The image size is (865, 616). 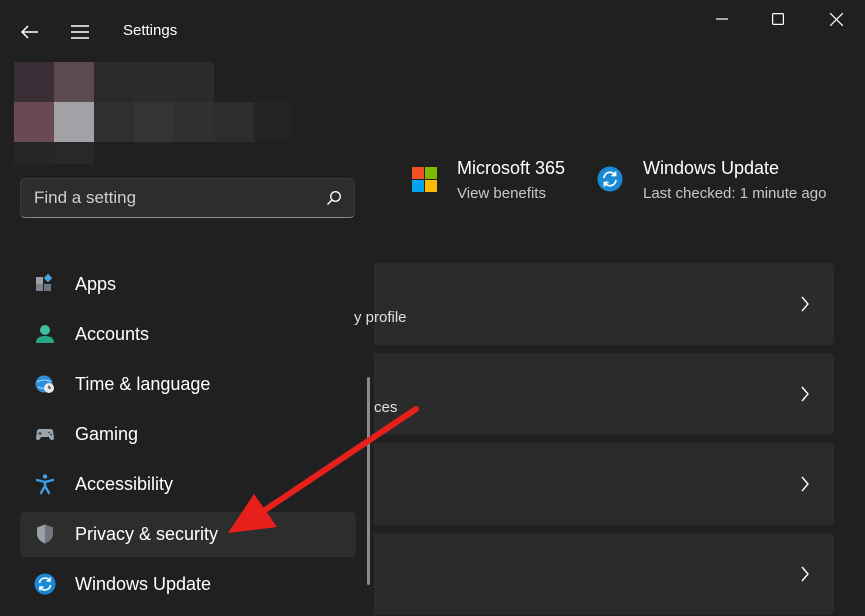 What do you see at coordinates (501, 193) in the screenshot?
I see `promo-subtitle: View benefits` at bounding box center [501, 193].